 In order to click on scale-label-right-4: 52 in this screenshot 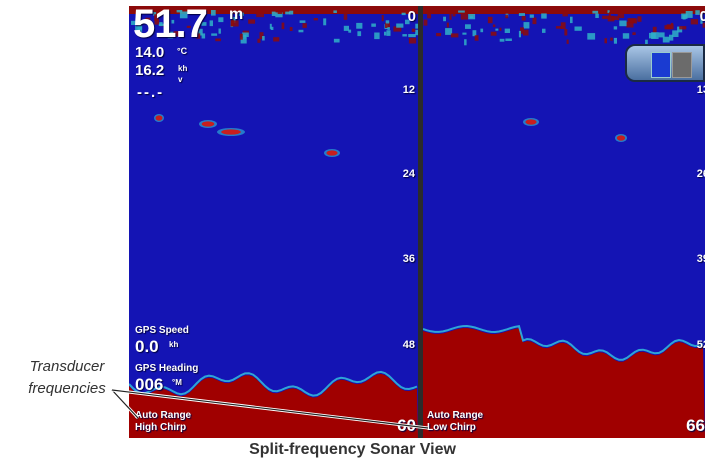, I will do `click(700, 345)`.